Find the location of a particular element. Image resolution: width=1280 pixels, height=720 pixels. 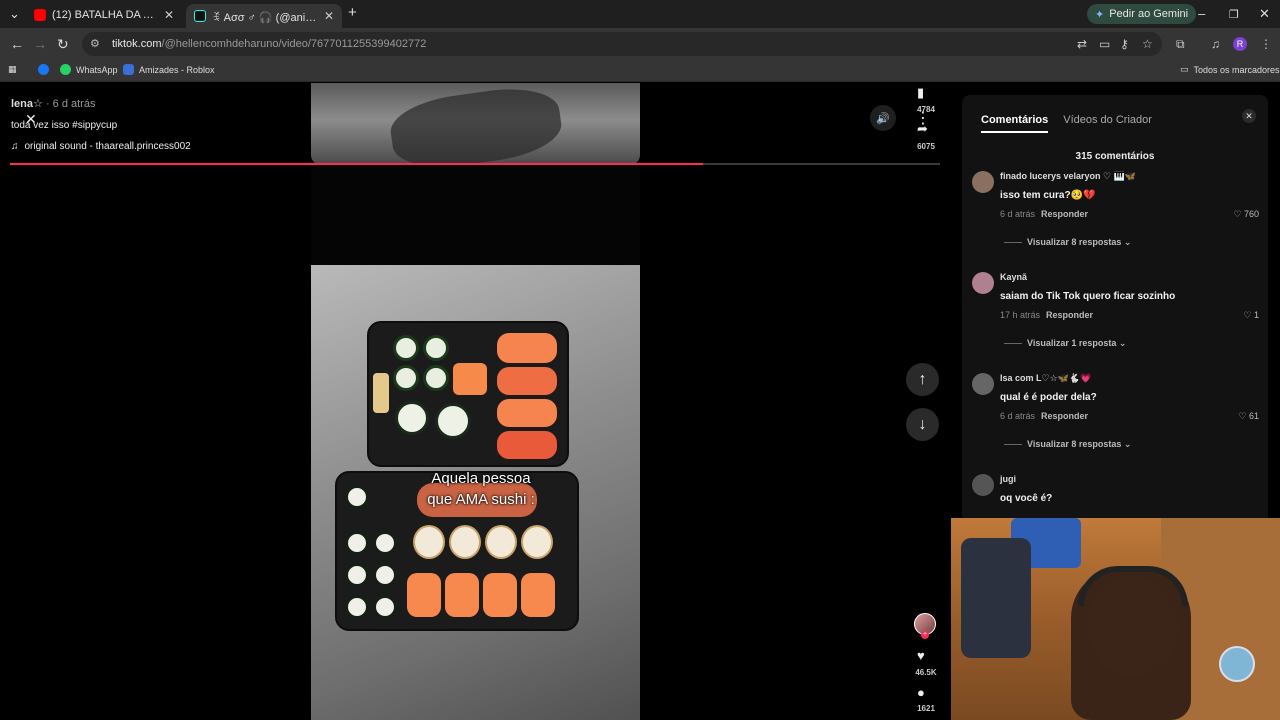

bookmark-whatsapp: WhatsApp is located at coordinates (89, 69).